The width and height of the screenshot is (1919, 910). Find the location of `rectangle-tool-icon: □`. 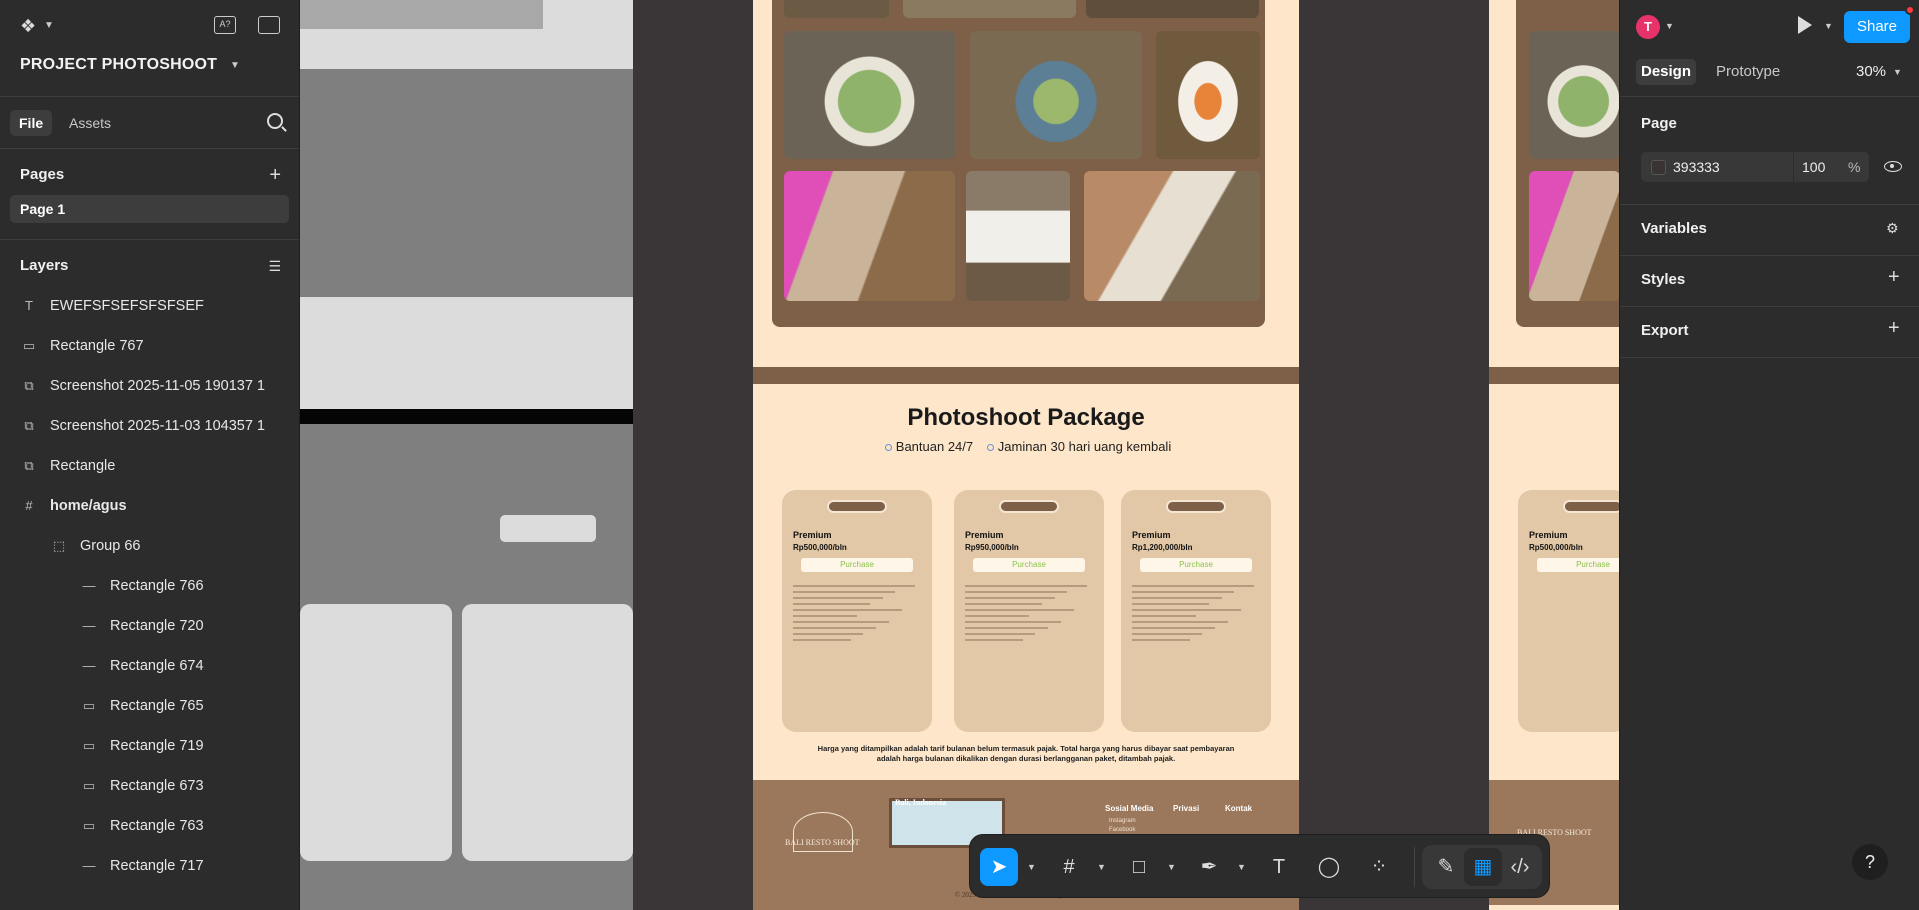

rectangle-tool-icon: □ is located at coordinates (1139, 867).